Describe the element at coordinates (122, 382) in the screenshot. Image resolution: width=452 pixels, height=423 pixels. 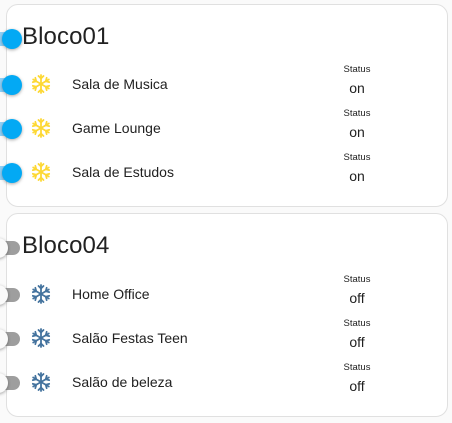
I see `entity-name: Salão de beleza` at that location.